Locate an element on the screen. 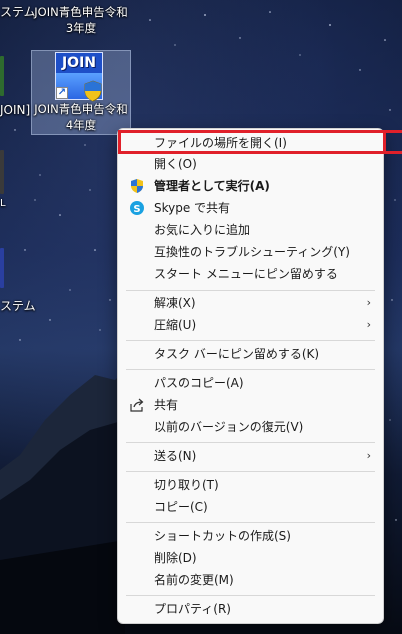 The image size is (402, 634). desktop-icon-join-r3: JOIN青色申告令和 3年度 is located at coordinates (81, 20).